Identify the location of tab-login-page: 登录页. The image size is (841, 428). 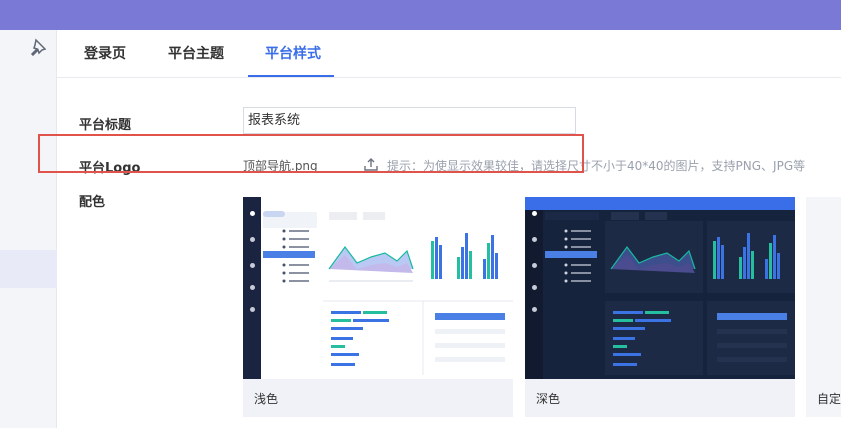
(105, 54).